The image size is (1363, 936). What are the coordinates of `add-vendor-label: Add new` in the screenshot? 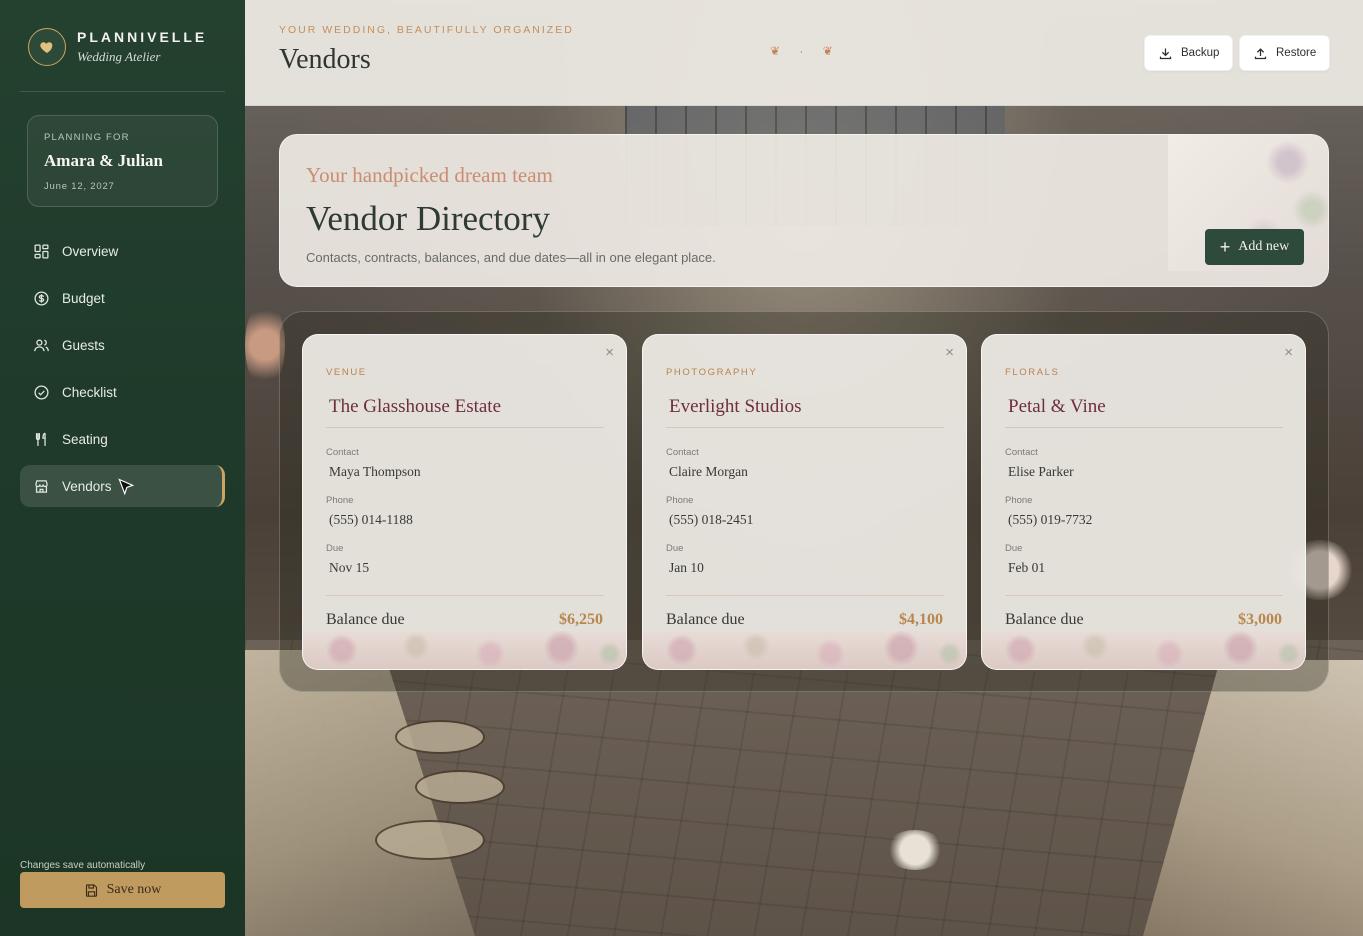 It's located at (1264, 246).